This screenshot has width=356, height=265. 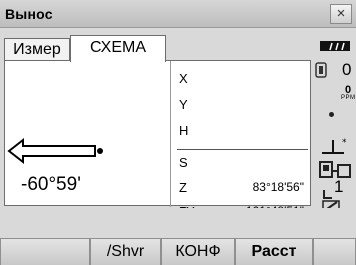 I want to click on direction-arrow-icon, so click(x=55, y=151).